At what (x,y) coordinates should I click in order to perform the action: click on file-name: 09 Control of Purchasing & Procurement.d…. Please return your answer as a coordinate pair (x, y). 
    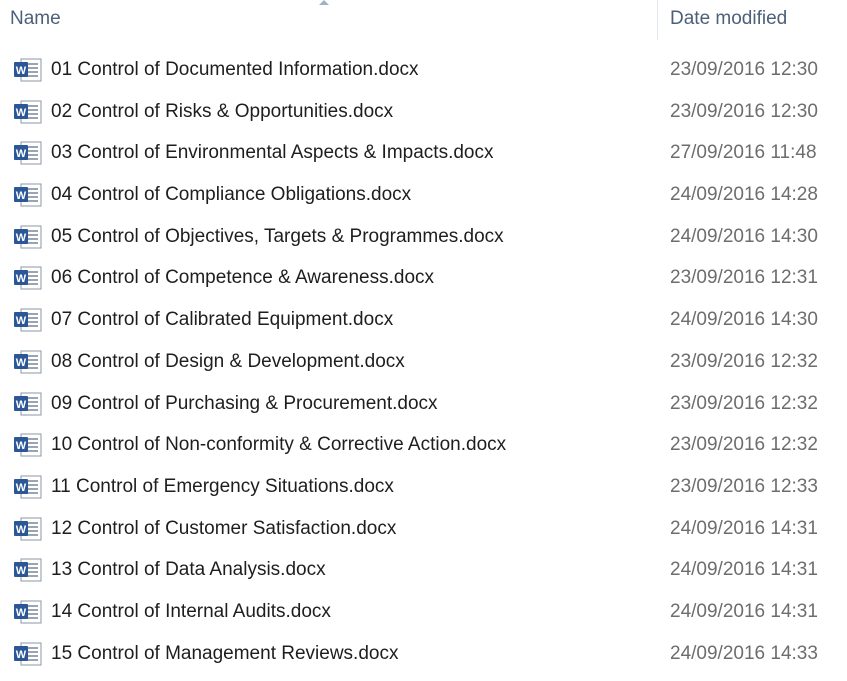
    Looking at the image, I should click on (244, 403).